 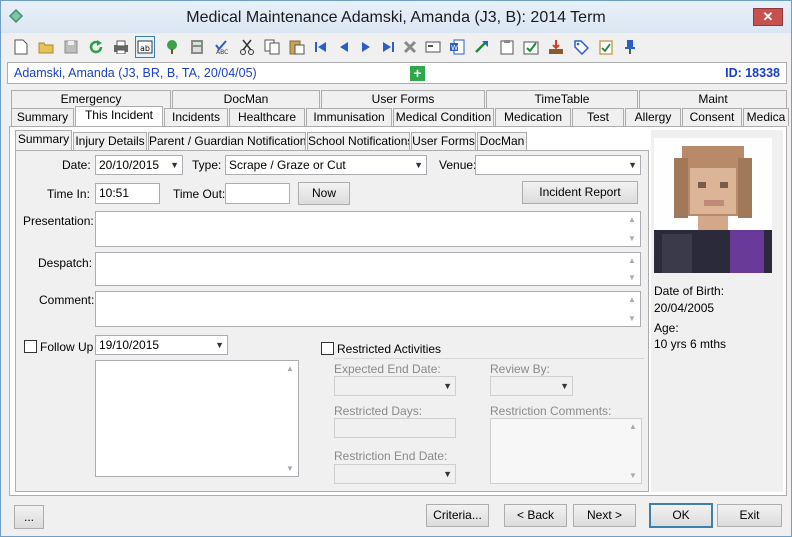 What do you see at coordinates (689, 291) in the screenshot?
I see `dob-label: Date of Birth:` at bounding box center [689, 291].